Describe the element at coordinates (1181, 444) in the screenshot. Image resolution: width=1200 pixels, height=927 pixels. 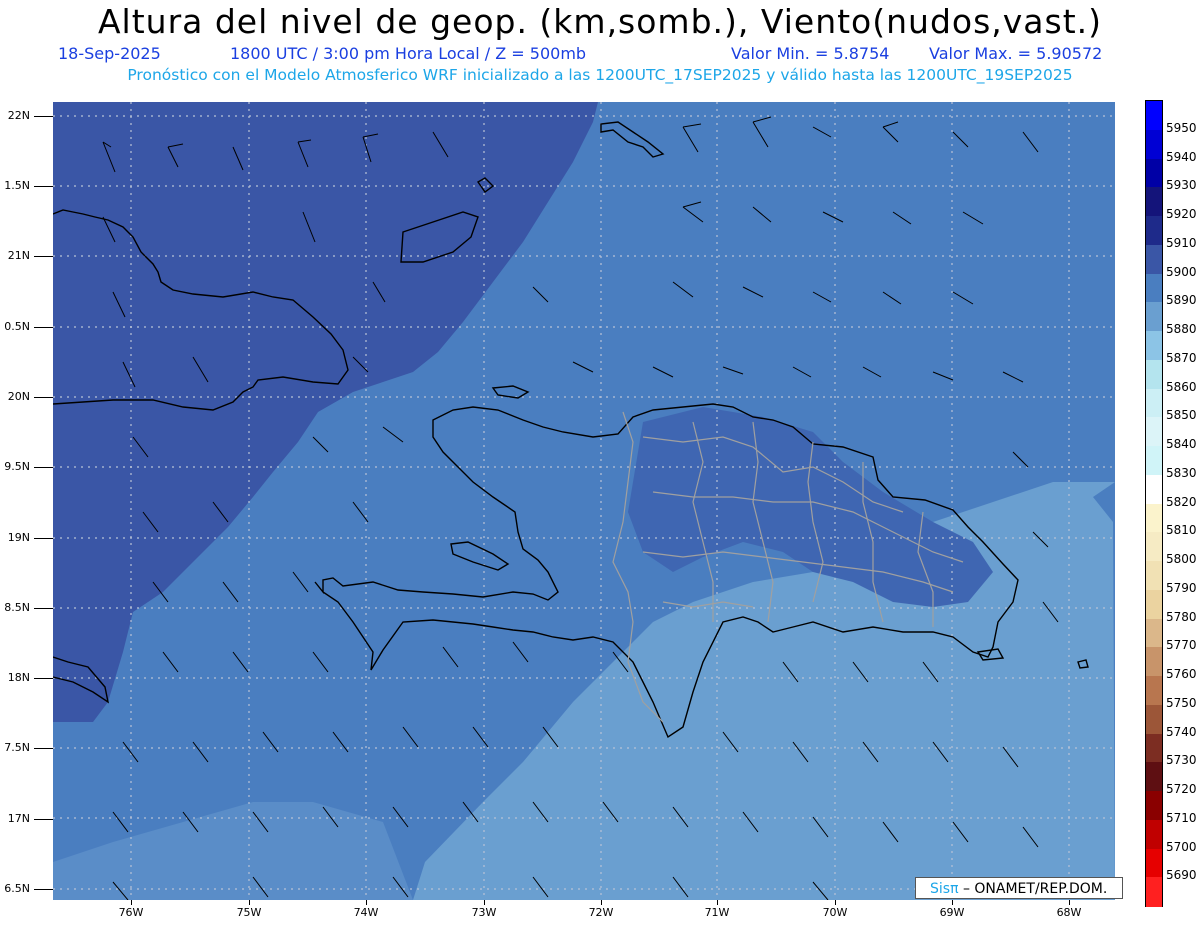
I see `color-scale-label: 5840` at that location.